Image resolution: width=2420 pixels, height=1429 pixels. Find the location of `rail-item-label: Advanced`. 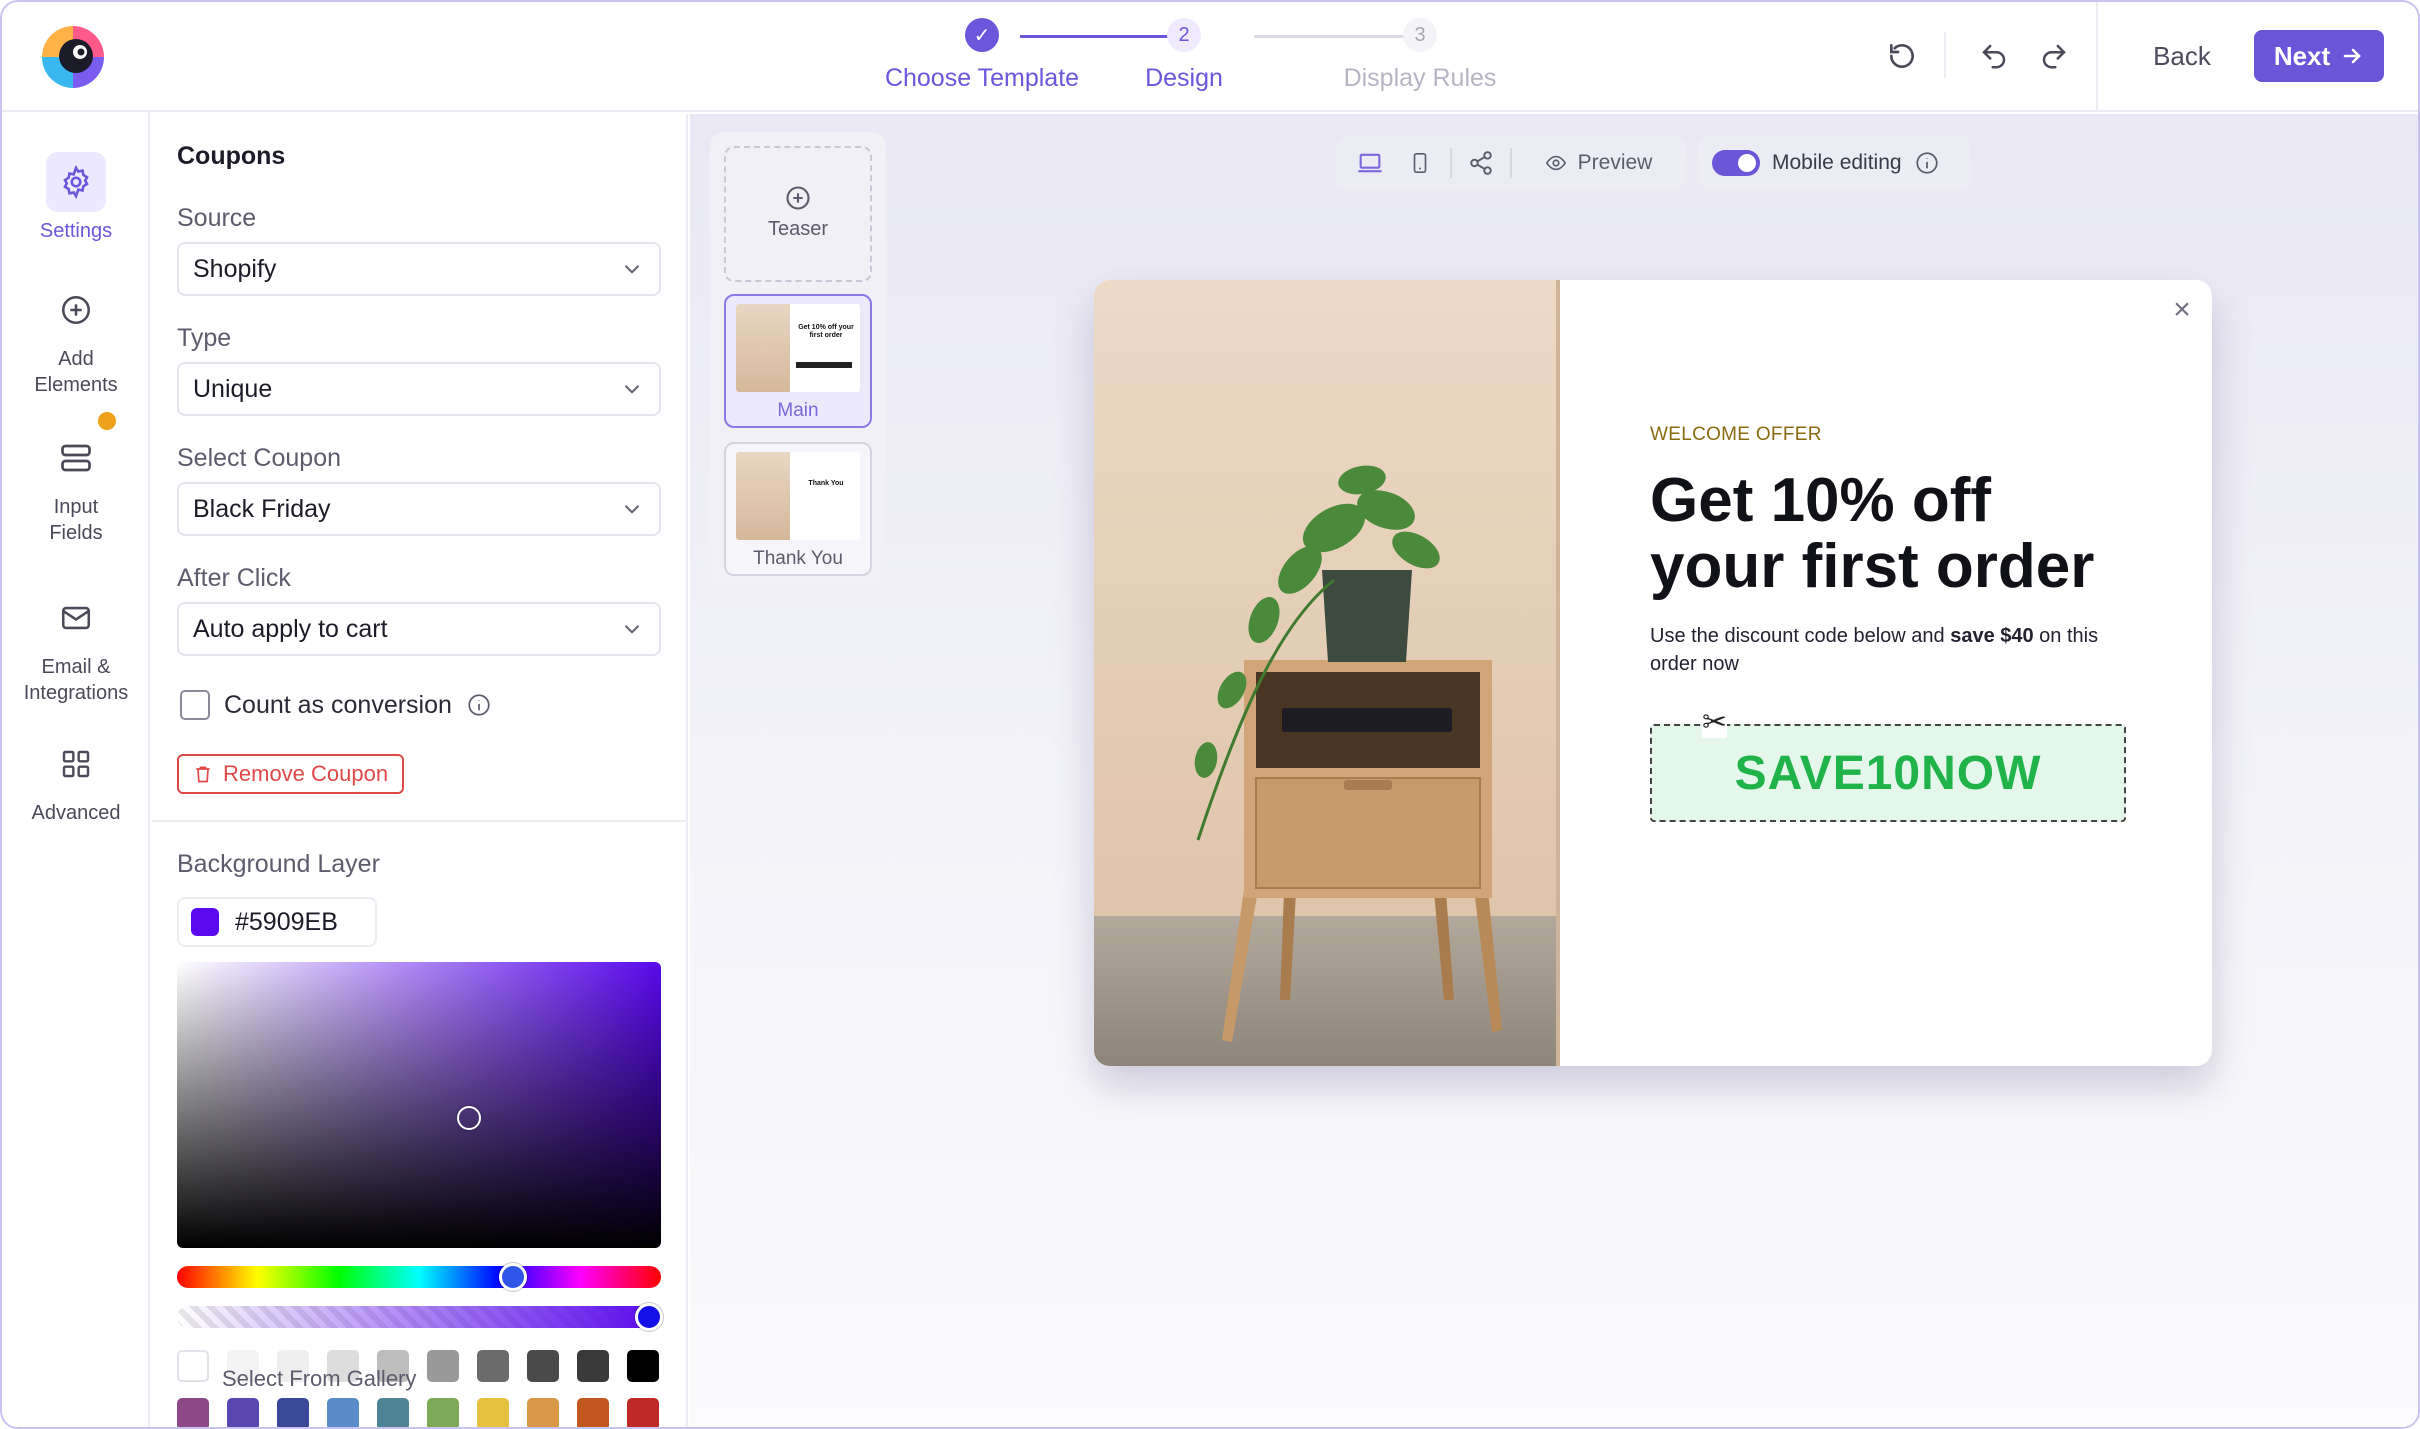

rail-item-label: Advanced is located at coordinates (76, 813).